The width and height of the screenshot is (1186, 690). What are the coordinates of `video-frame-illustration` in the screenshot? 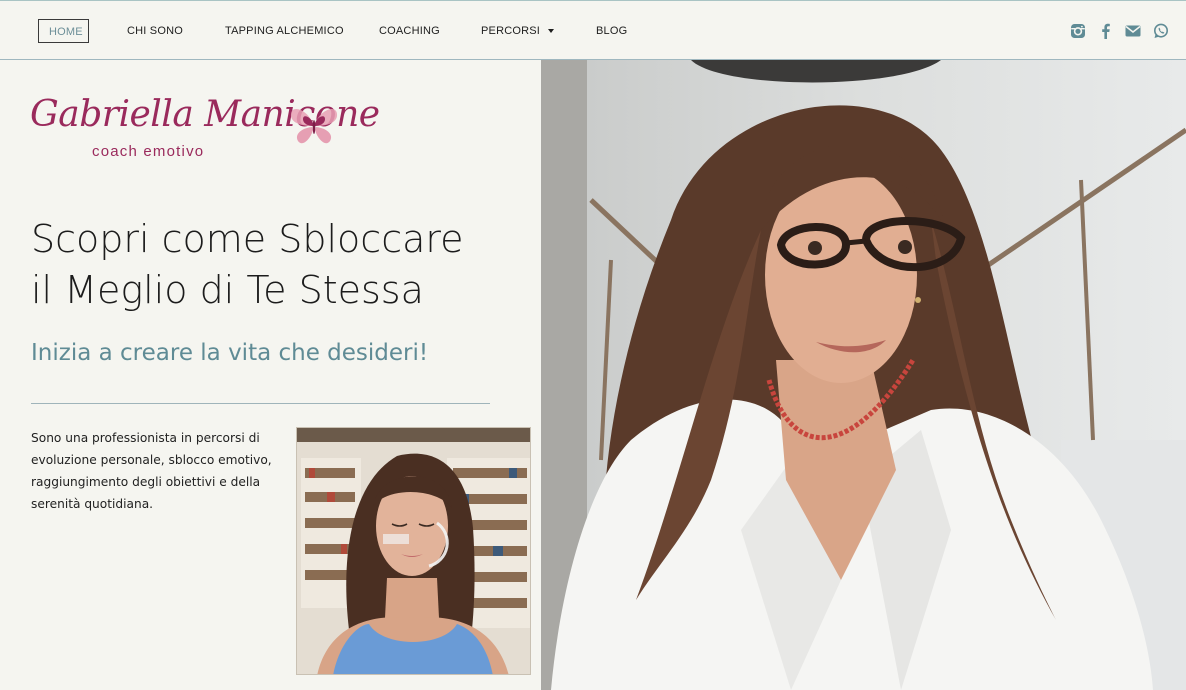 It's located at (413, 551).